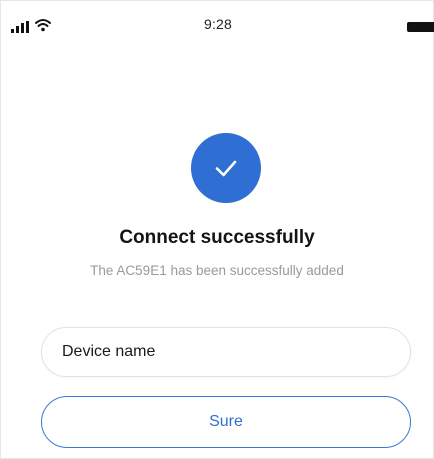 The width and height of the screenshot is (434, 459). I want to click on check-icon, so click(226, 168).